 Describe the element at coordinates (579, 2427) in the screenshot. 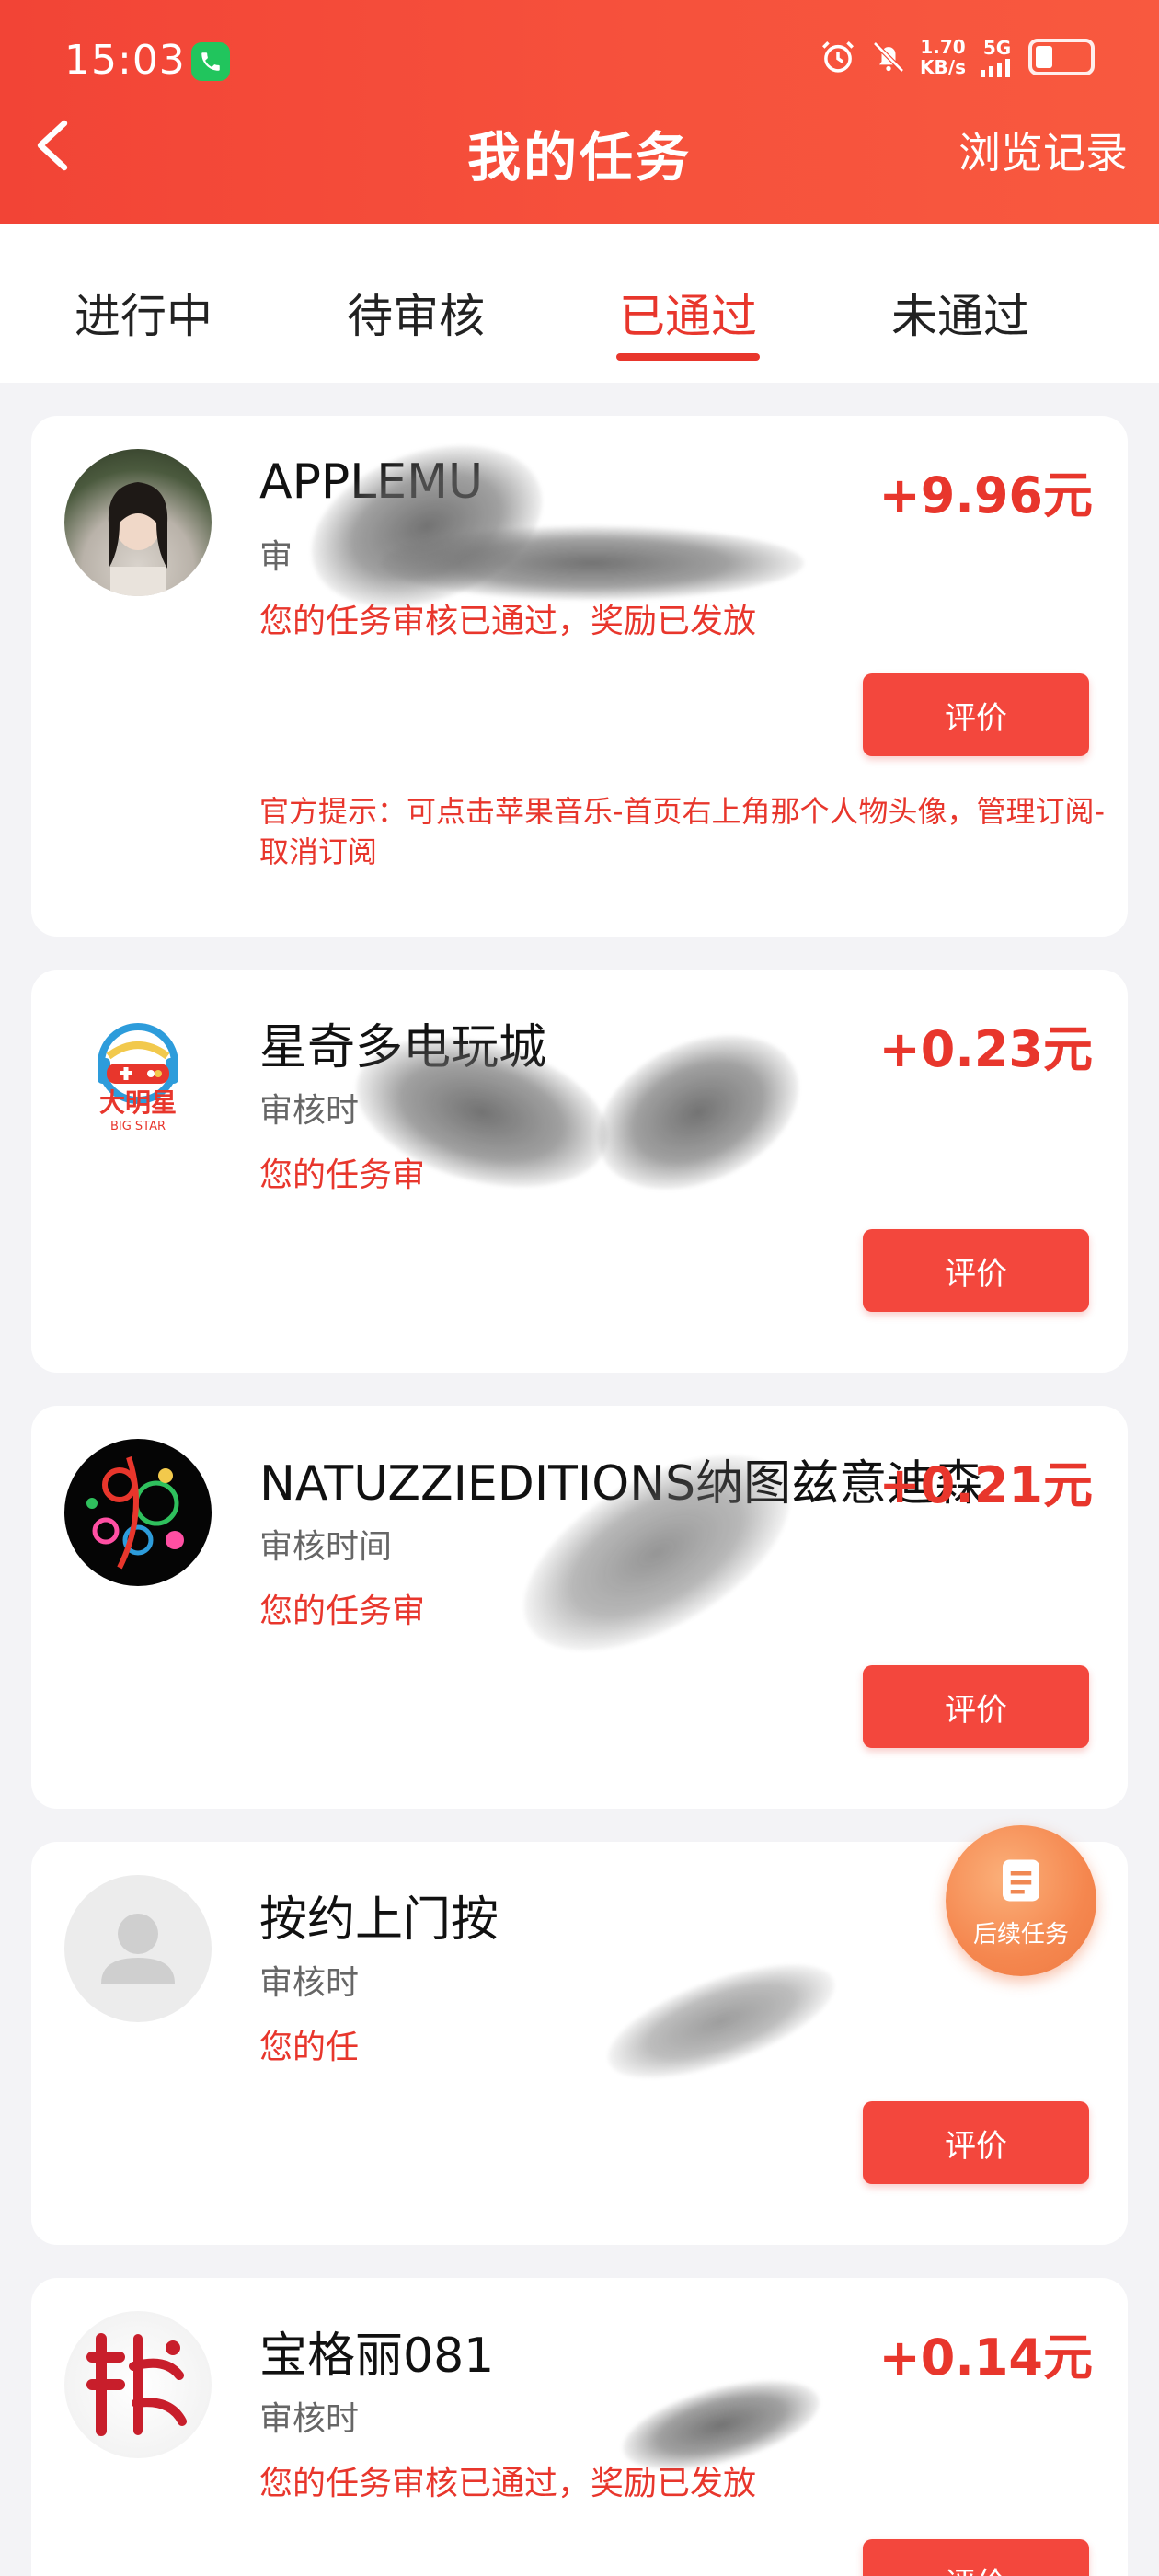

I see `task-card: 宝格丽081 +0.14元 审核时 您的任务审核已通过，奖励已发放 评价` at that location.